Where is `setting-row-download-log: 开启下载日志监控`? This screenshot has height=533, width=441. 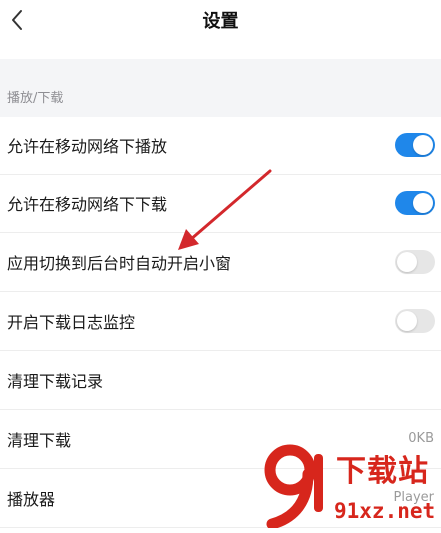 setting-row-download-log: 开启下载日志监控 is located at coordinates (220, 322).